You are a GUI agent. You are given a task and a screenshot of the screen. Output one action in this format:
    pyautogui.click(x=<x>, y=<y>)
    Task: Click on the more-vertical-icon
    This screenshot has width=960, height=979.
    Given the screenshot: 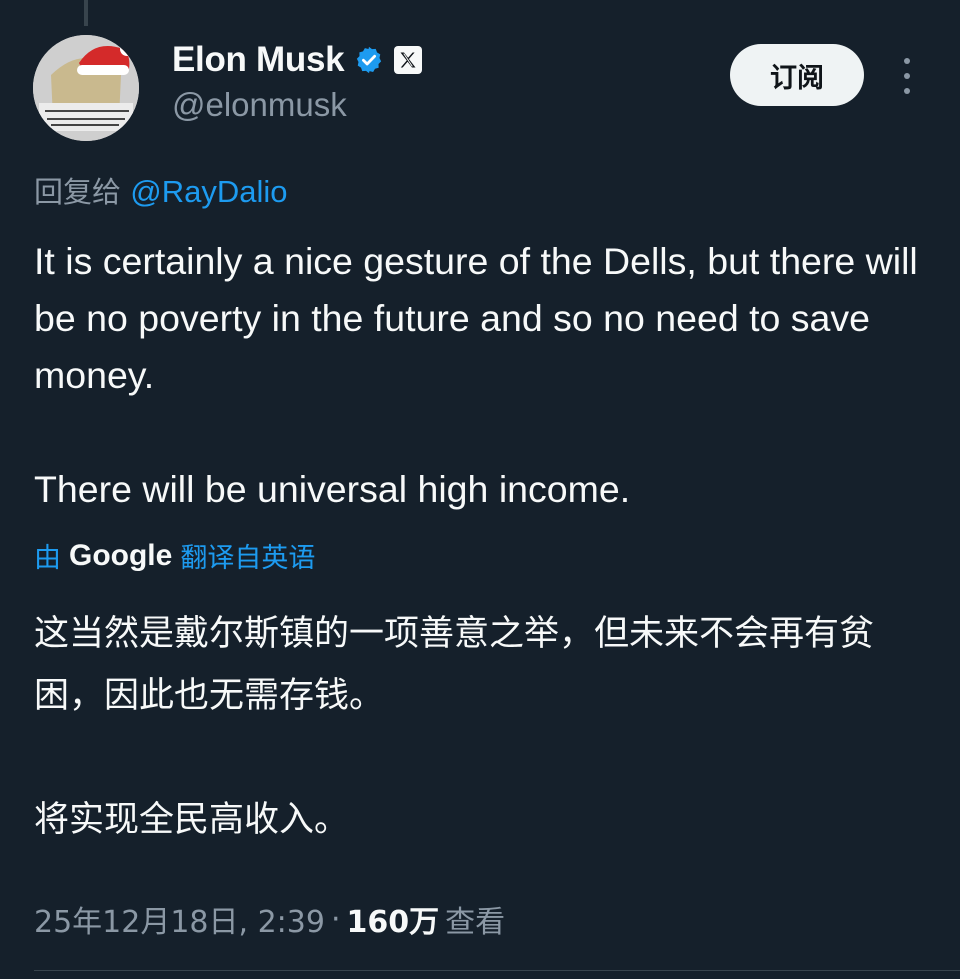 What is the action you would take?
    pyautogui.click(x=907, y=76)
    